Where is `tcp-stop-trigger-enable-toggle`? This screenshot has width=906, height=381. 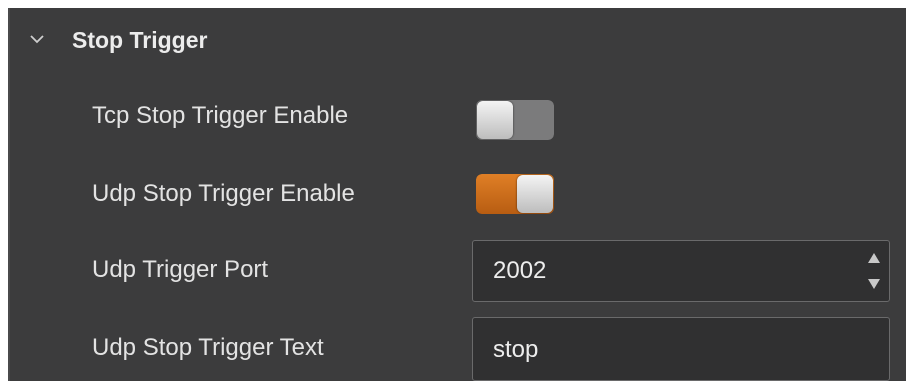 tcp-stop-trigger-enable-toggle is located at coordinates (515, 120).